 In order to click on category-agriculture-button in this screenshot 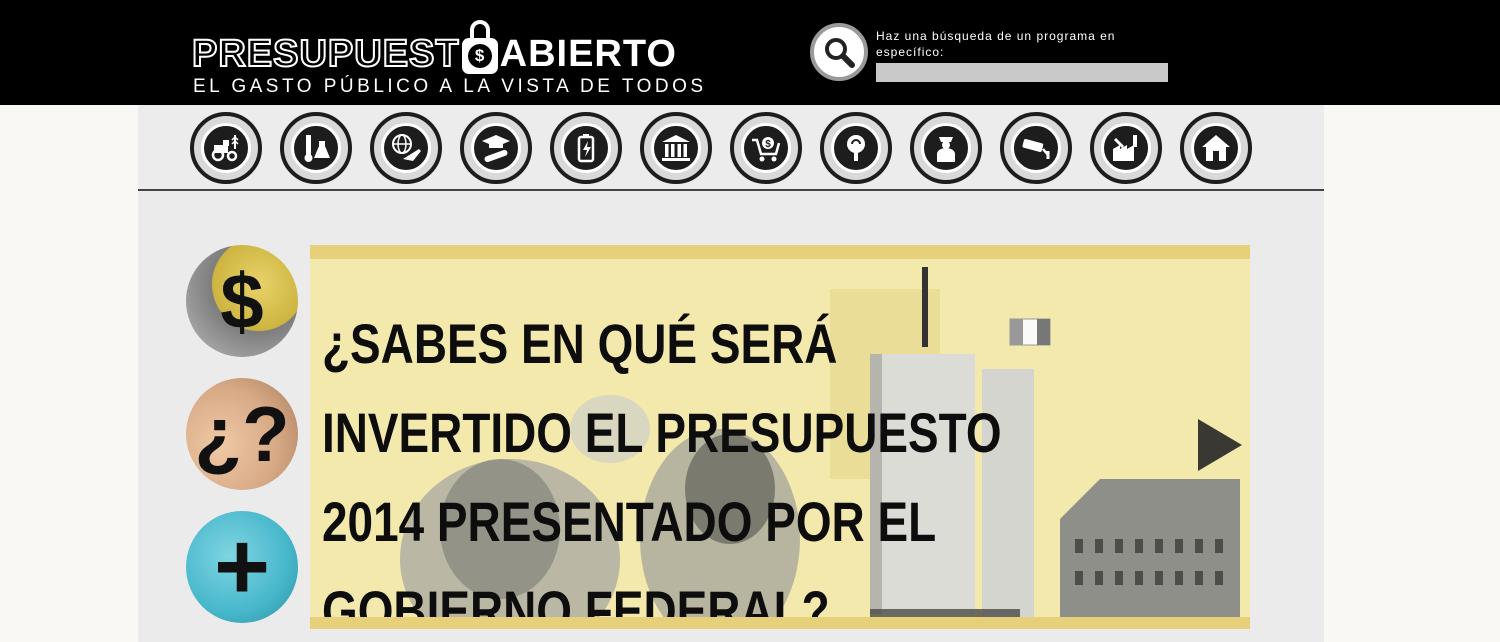, I will do `click(226, 148)`.